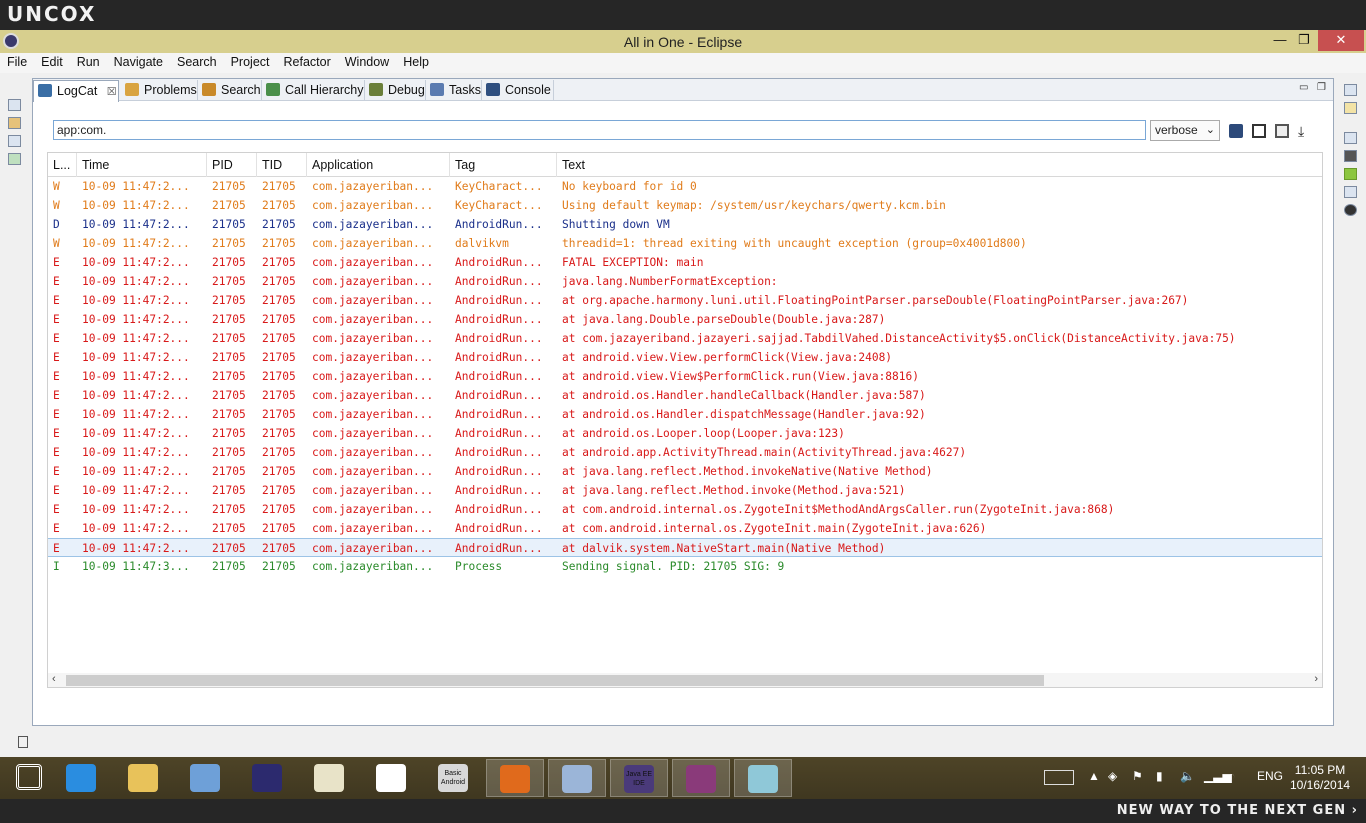  What do you see at coordinates (1350, 108) in the screenshot?
I see `edit-icon` at bounding box center [1350, 108].